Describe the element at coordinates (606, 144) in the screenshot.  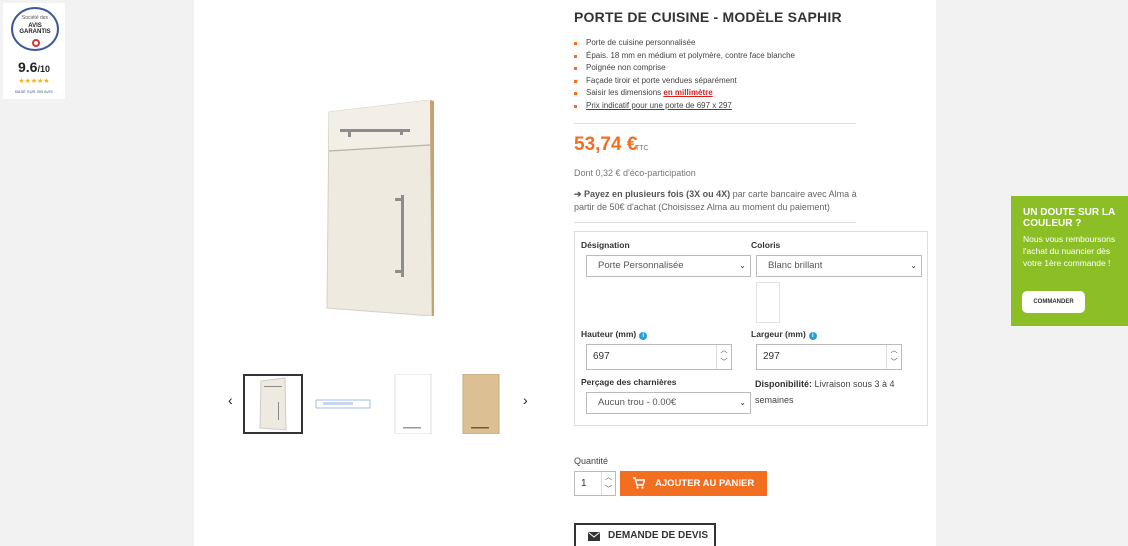
I see `product-price: 53,74 €` at that location.